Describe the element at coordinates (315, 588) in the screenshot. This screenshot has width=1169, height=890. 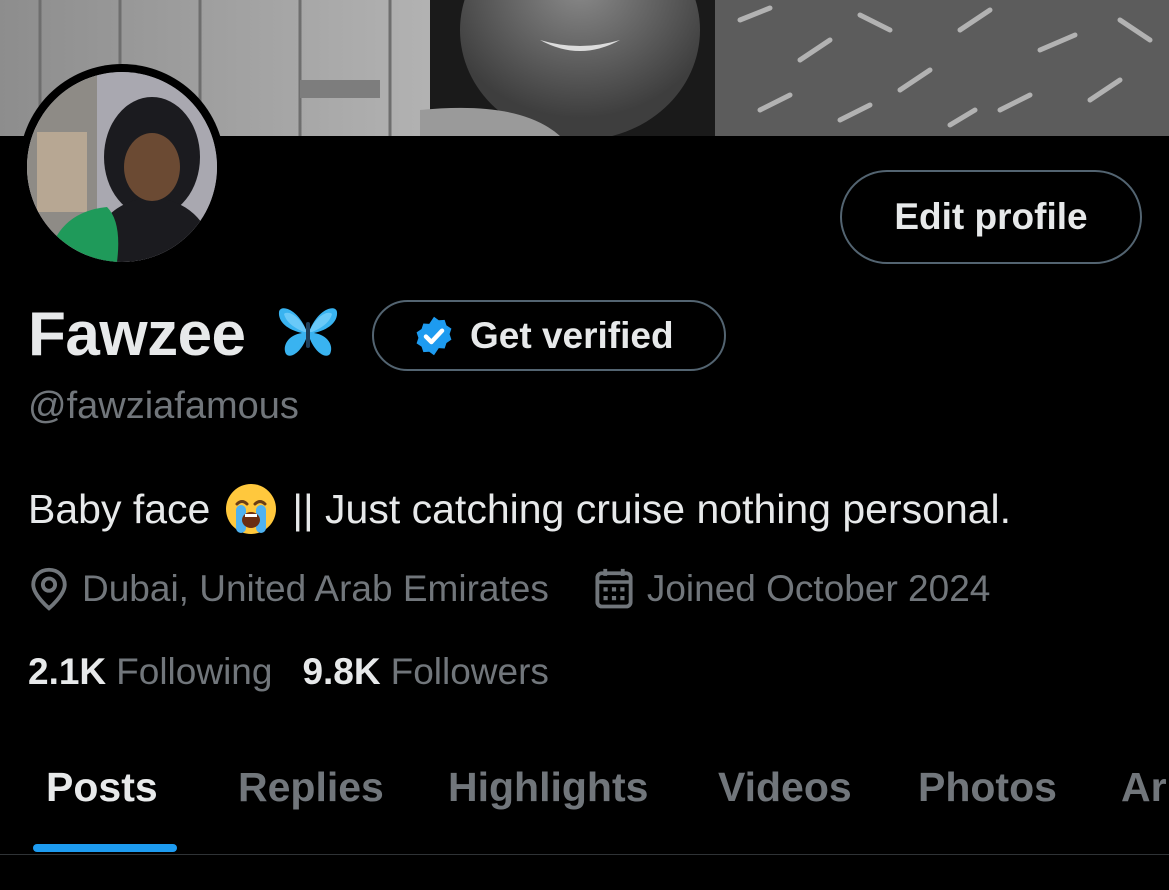
I see `profile-location: Dubai, United Arab Emirates` at that location.